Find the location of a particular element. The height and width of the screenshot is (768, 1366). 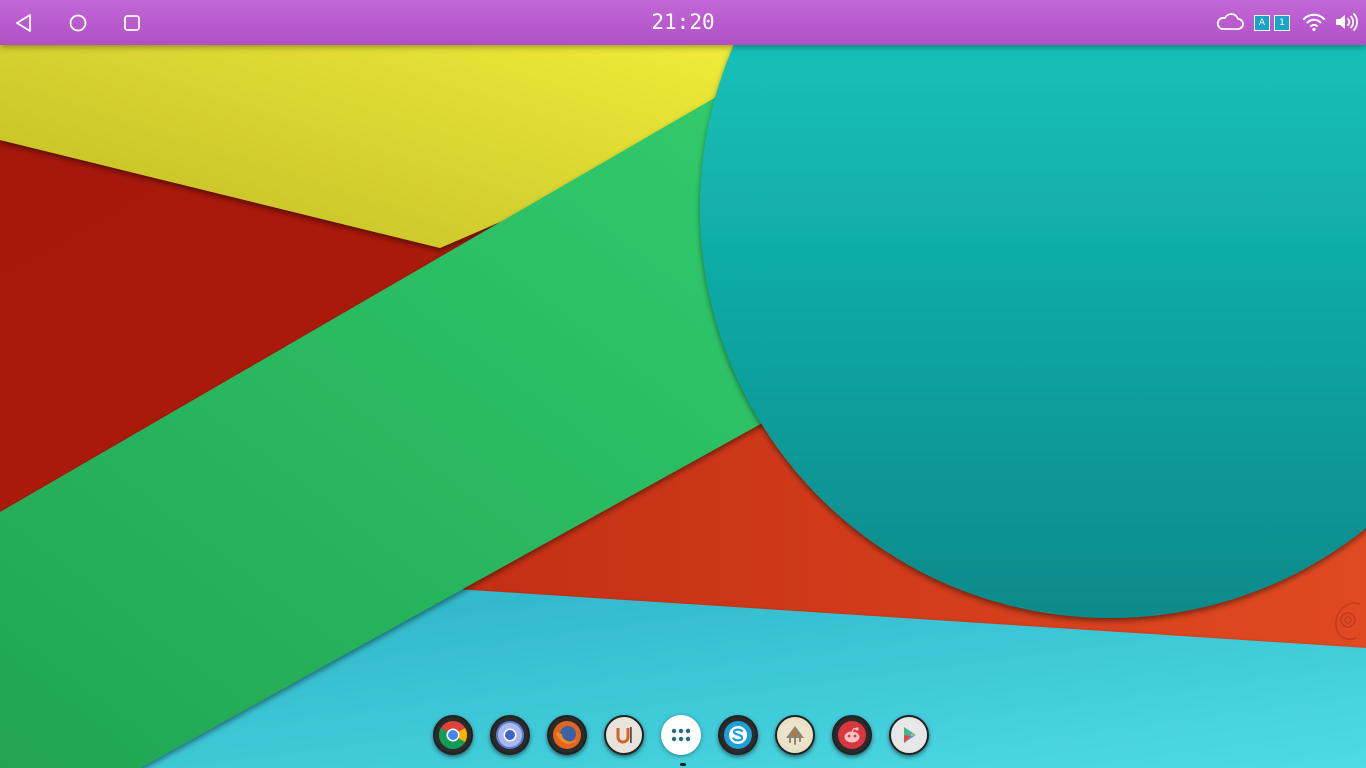

volume-tray is located at coordinates (1347, 22).